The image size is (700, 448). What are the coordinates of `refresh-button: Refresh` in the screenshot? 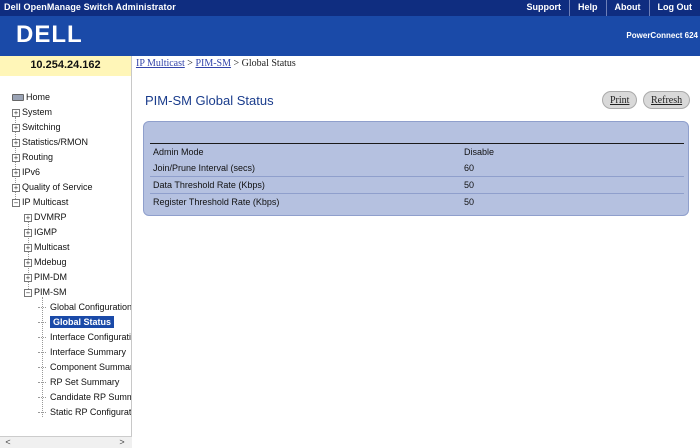 It's located at (667, 100).